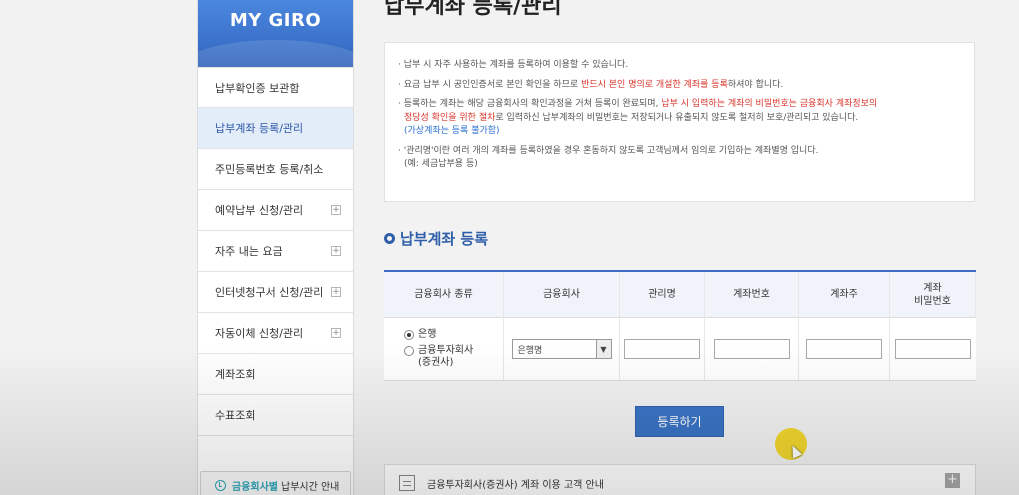 Image resolution: width=1019 pixels, height=495 pixels. What do you see at coordinates (562, 295) in the screenshot?
I see `header-institution: 금융회사` at bounding box center [562, 295].